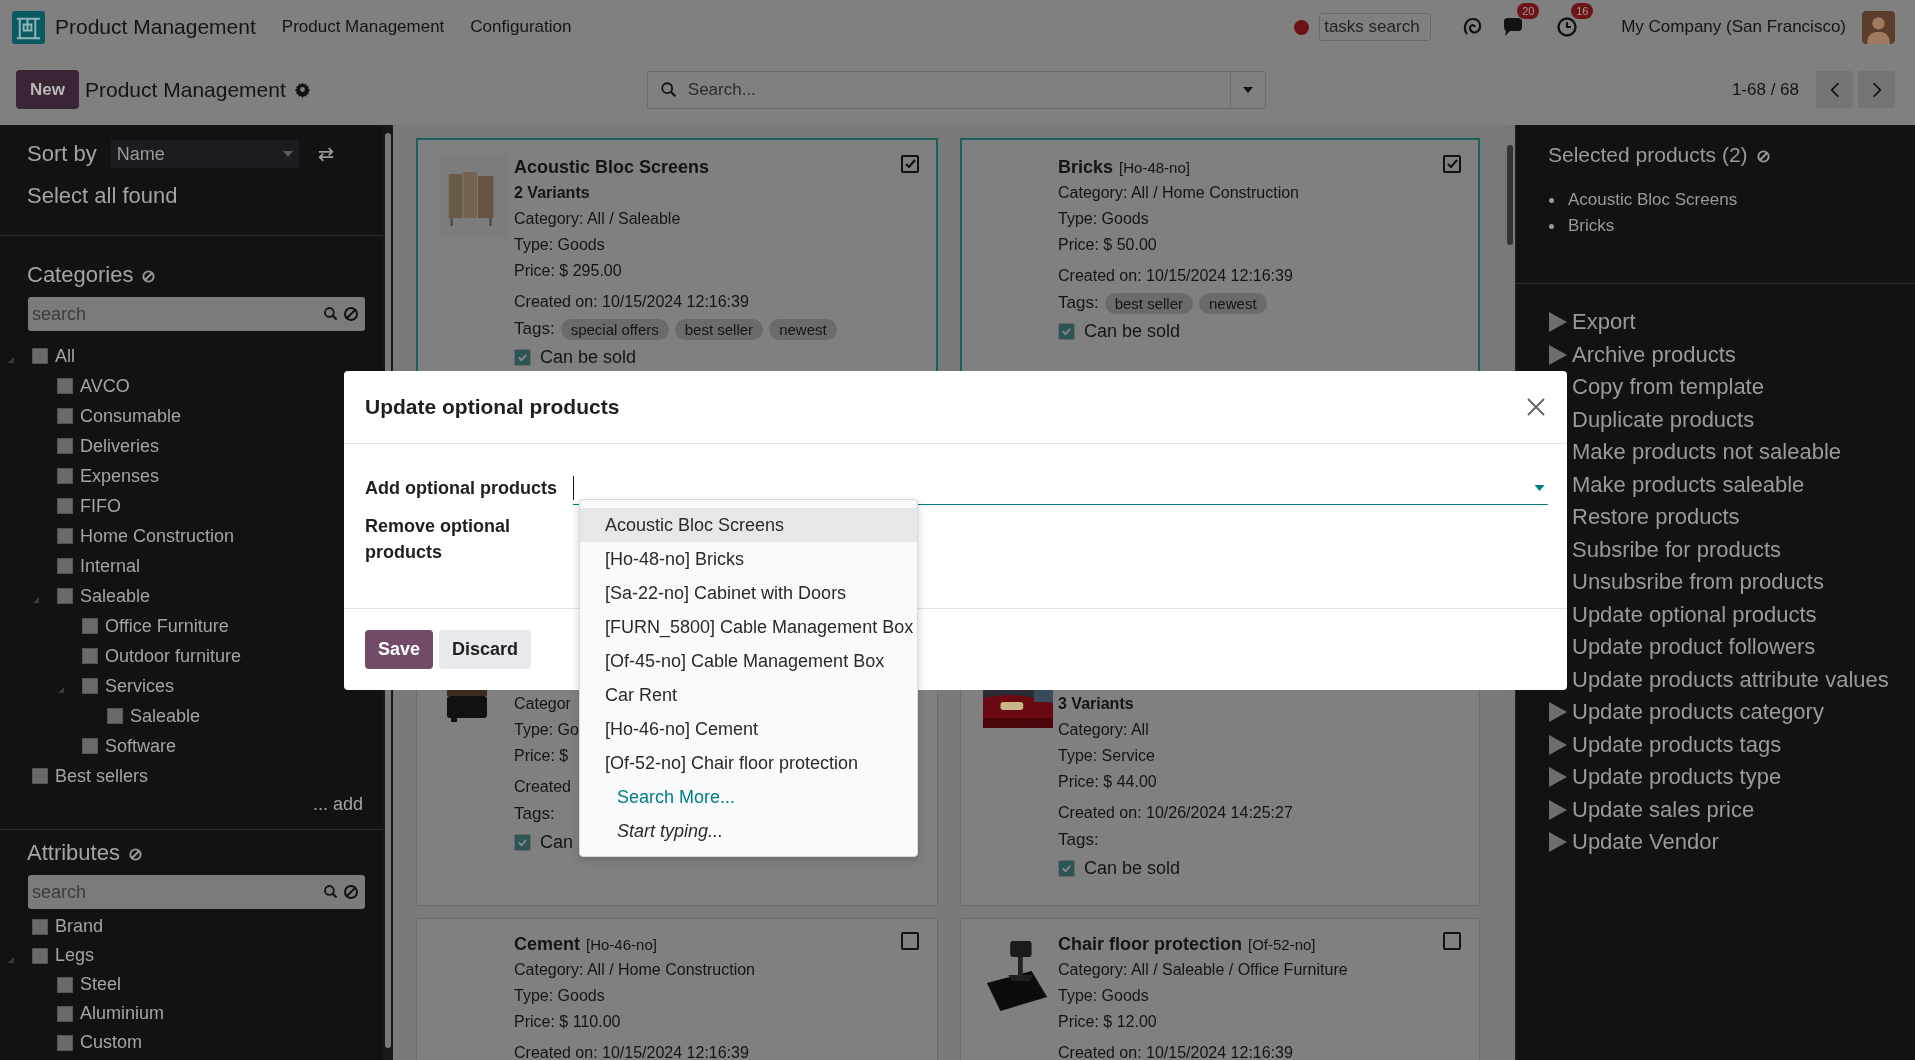 The width and height of the screenshot is (1915, 1060). What do you see at coordinates (1106, 756) in the screenshot?
I see `product-type: Type: Service` at bounding box center [1106, 756].